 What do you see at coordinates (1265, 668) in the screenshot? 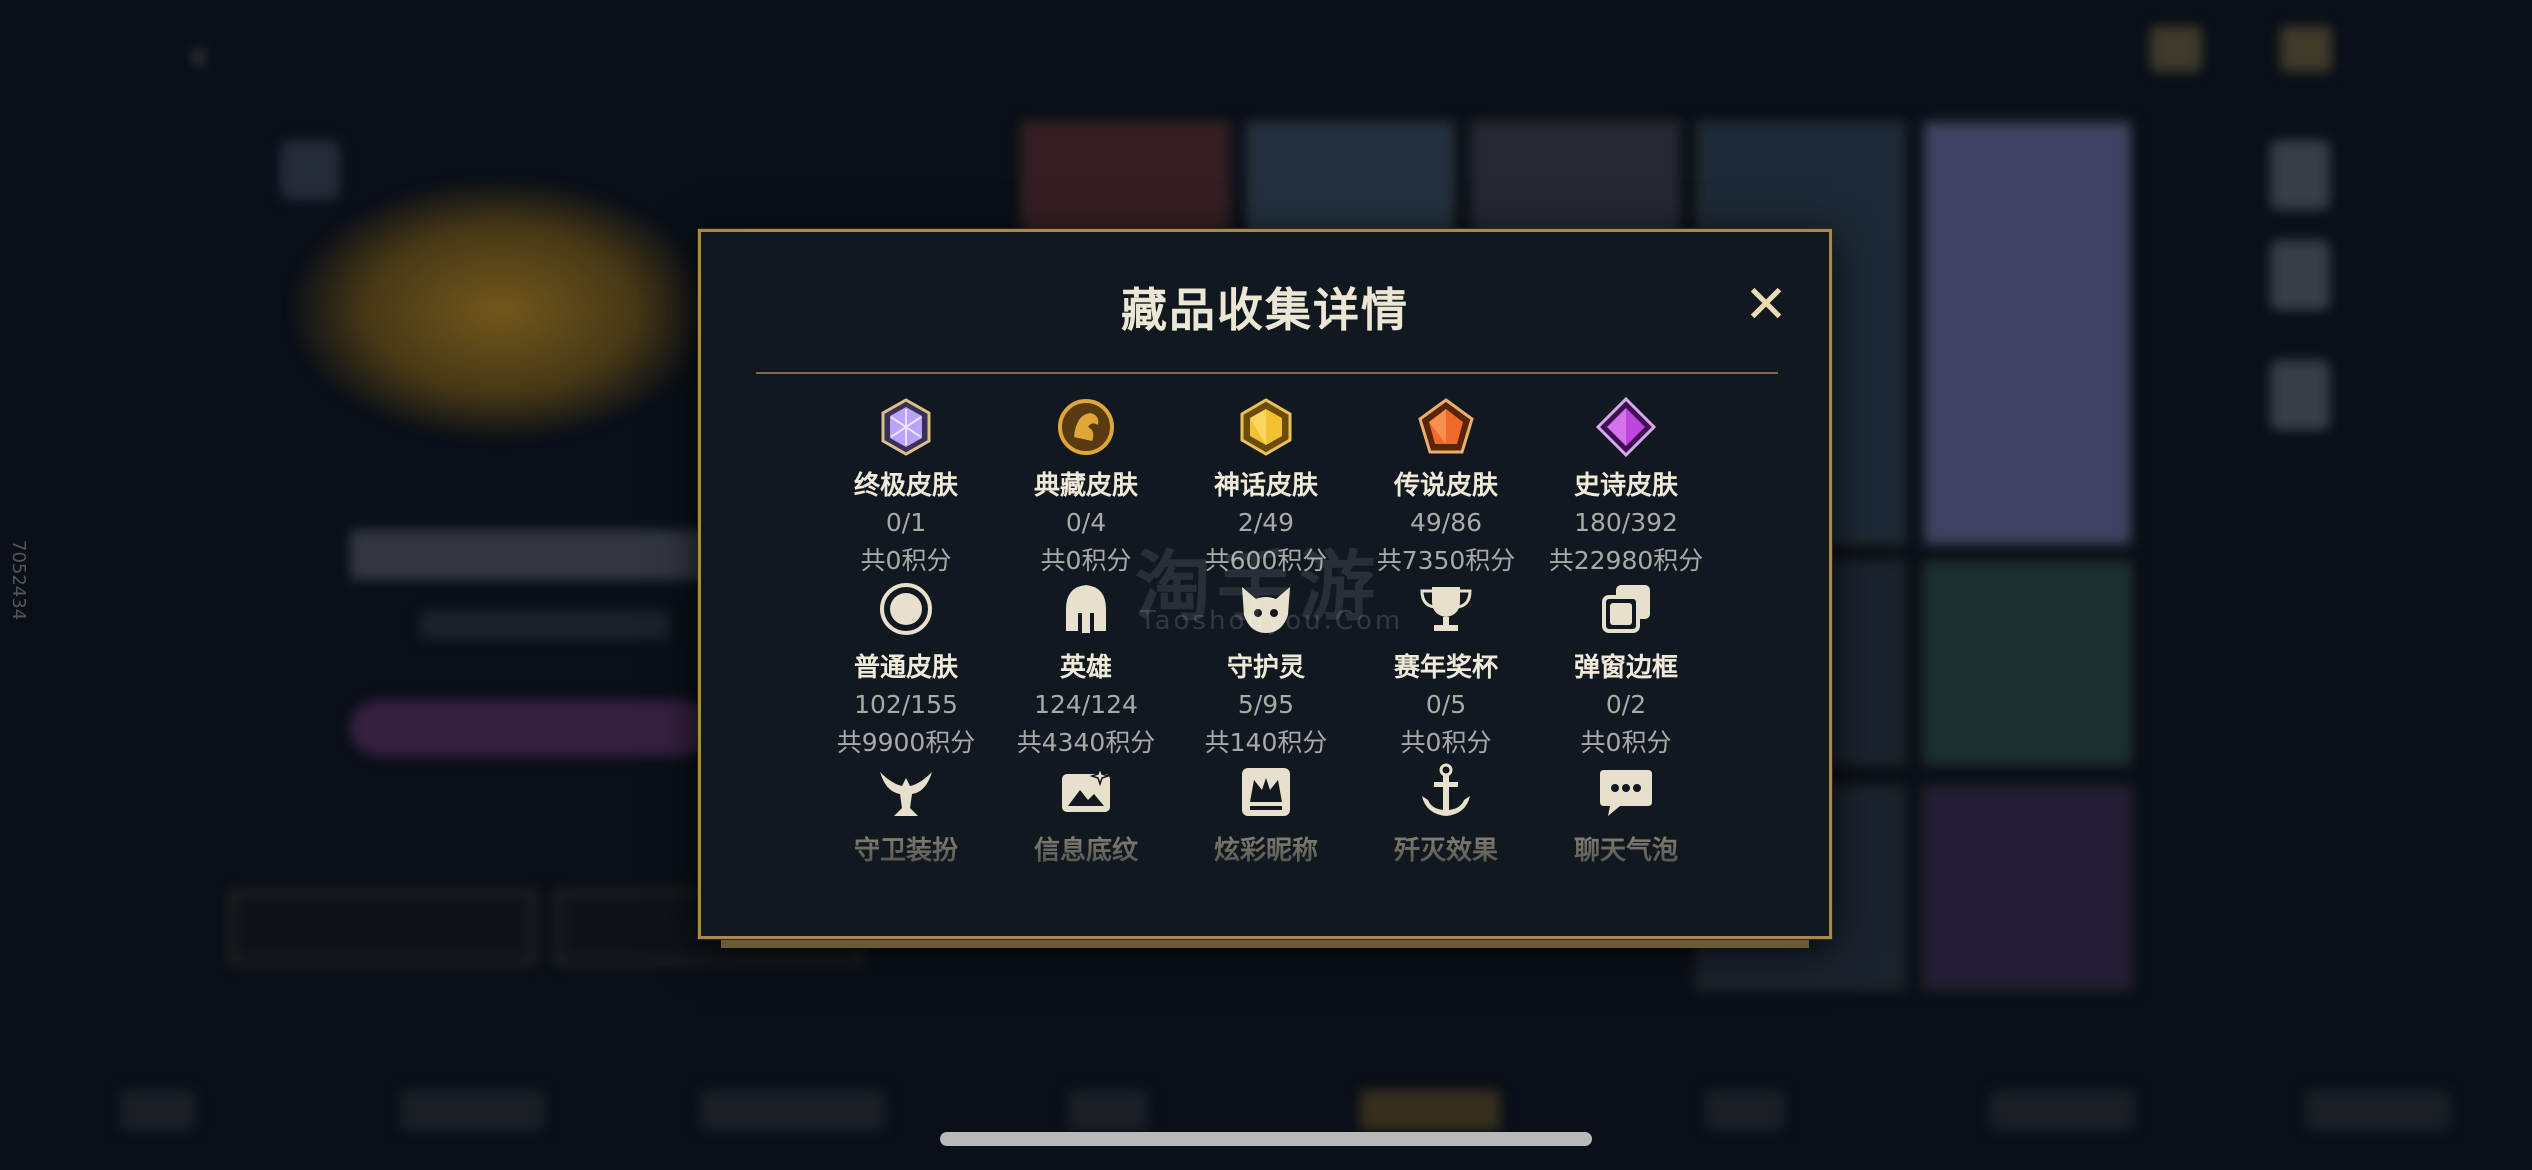
I see `item-label: 守护灵` at bounding box center [1265, 668].